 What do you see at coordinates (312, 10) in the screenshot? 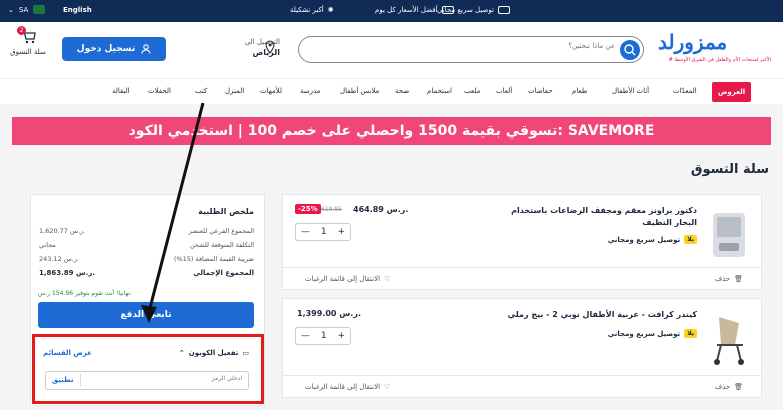
I see `promo-variety: أكبر تشكيلة ✺` at bounding box center [312, 10].